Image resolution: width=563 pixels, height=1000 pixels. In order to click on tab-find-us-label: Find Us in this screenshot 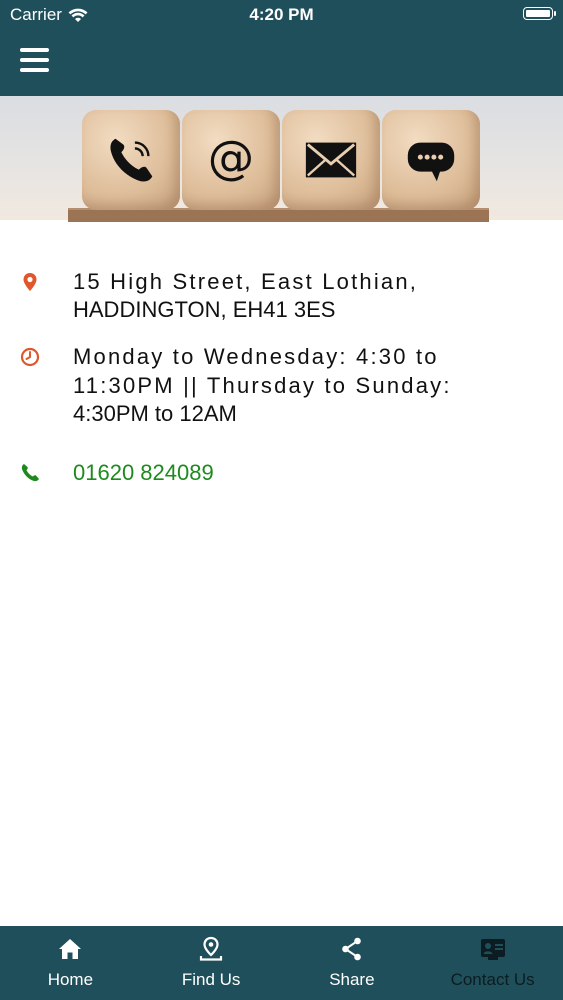, I will do `click(211, 979)`.